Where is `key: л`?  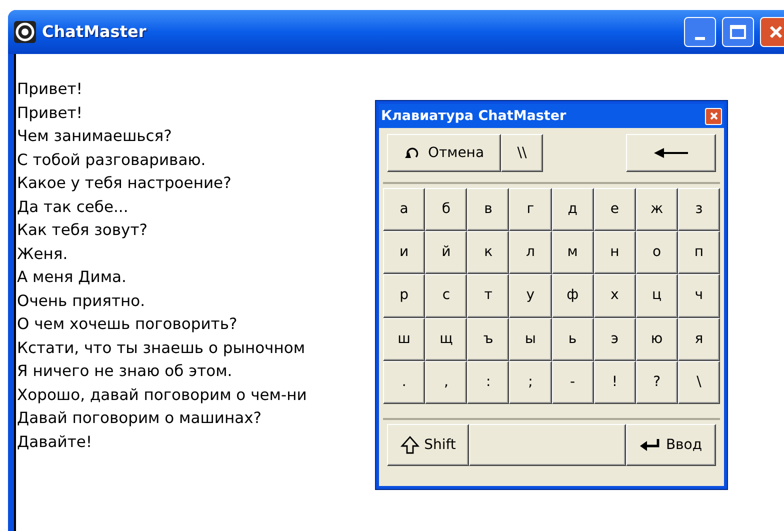
key: л is located at coordinates (530, 252).